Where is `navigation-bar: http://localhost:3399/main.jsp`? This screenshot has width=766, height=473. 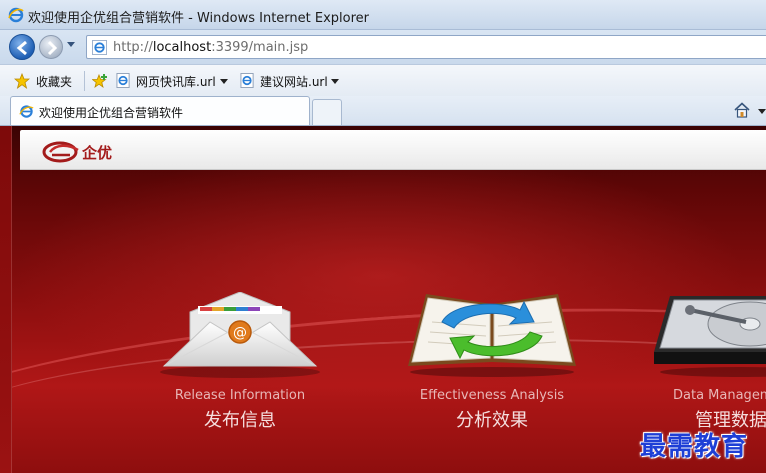 navigation-bar: http://localhost:3399/main.jsp is located at coordinates (383, 47).